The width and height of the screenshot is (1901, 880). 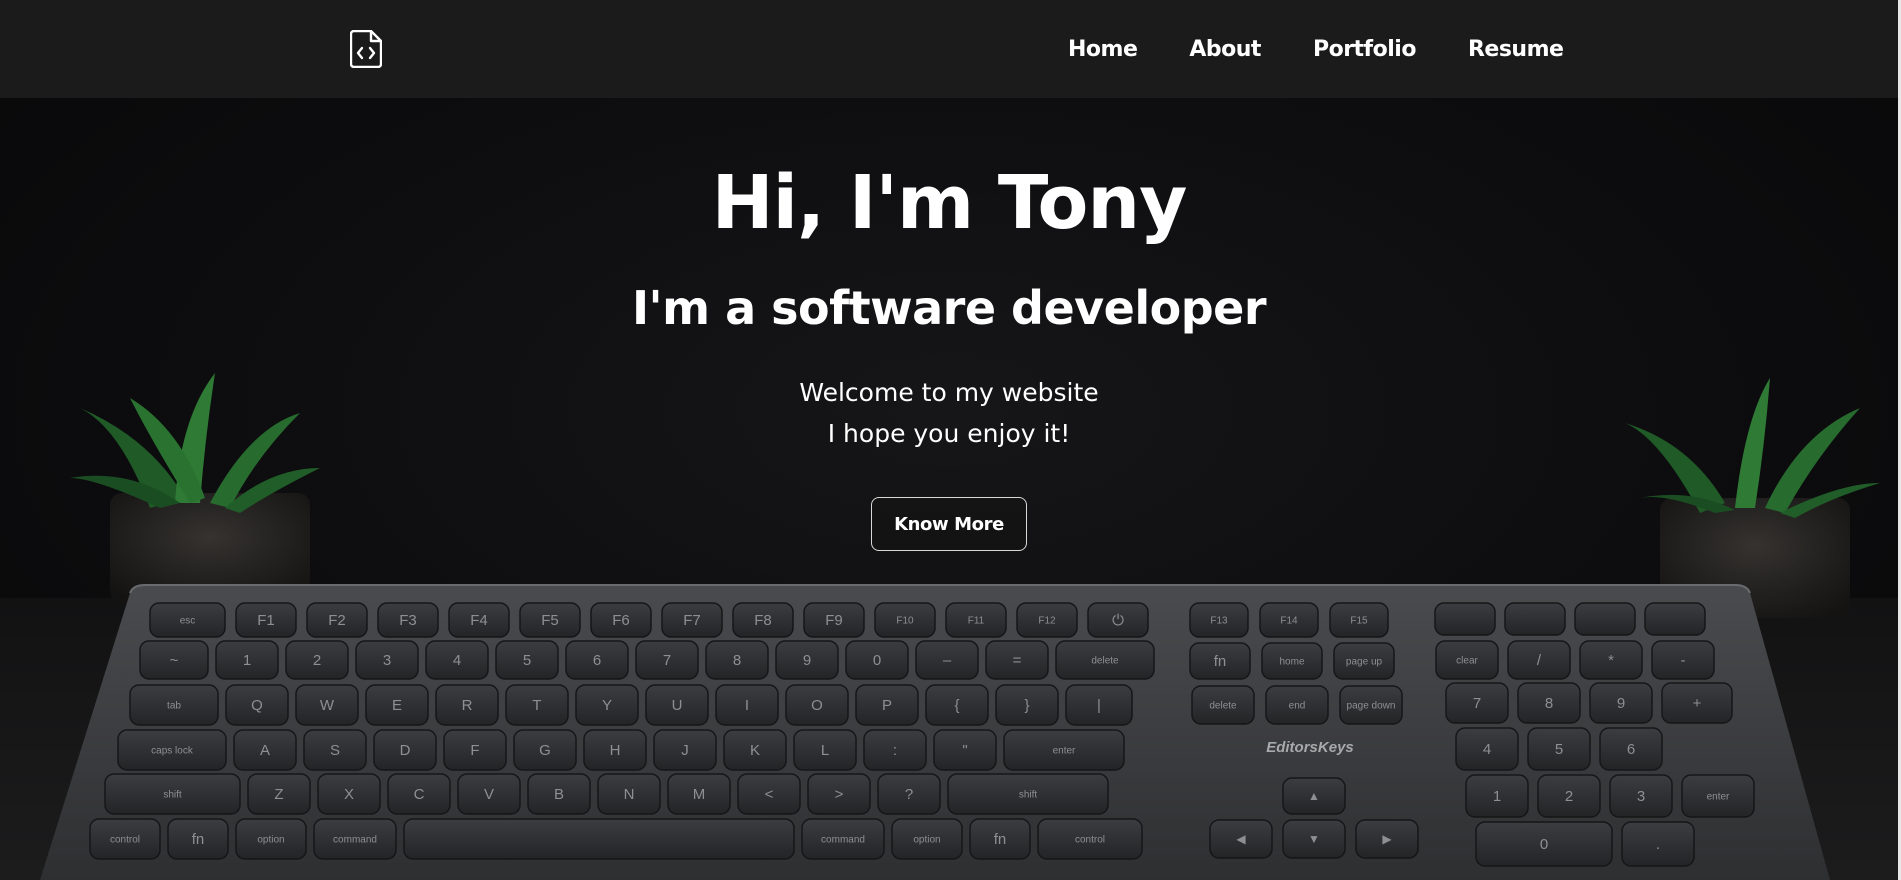 What do you see at coordinates (597, 660) in the screenshot?
I see `keyboard-key-label: 6` at bounding box center [597, 660].